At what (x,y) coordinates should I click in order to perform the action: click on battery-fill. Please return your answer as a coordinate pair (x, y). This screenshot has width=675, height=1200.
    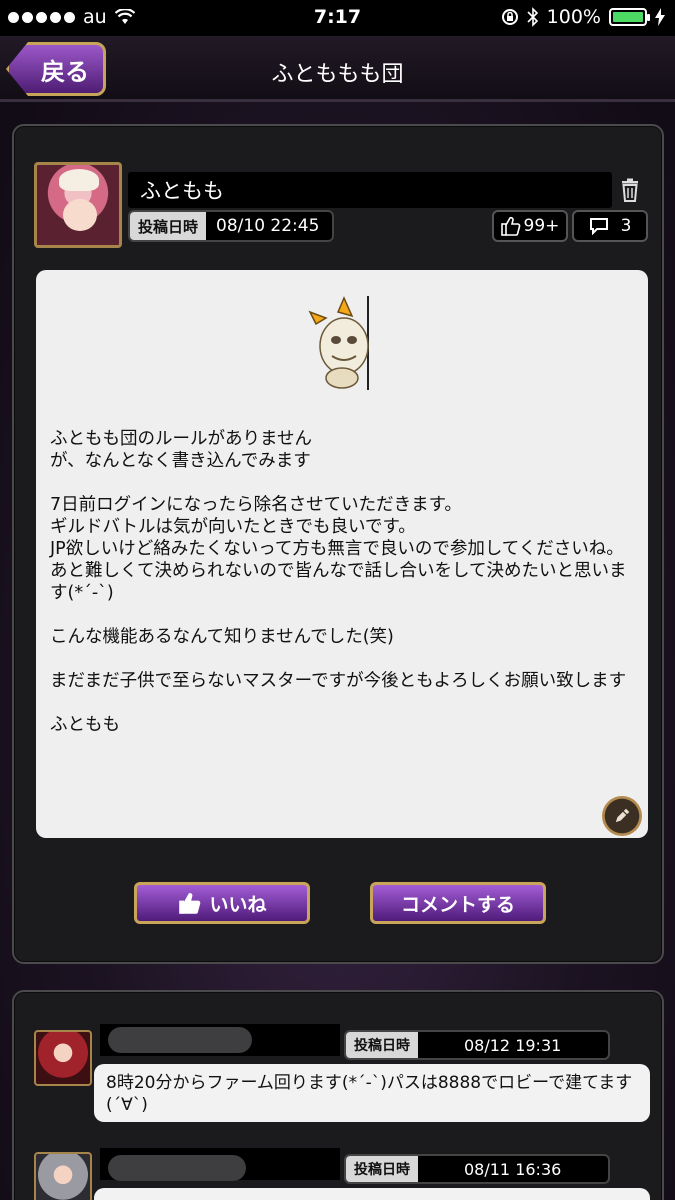
    Looking at the image, I should click on (628, 17).